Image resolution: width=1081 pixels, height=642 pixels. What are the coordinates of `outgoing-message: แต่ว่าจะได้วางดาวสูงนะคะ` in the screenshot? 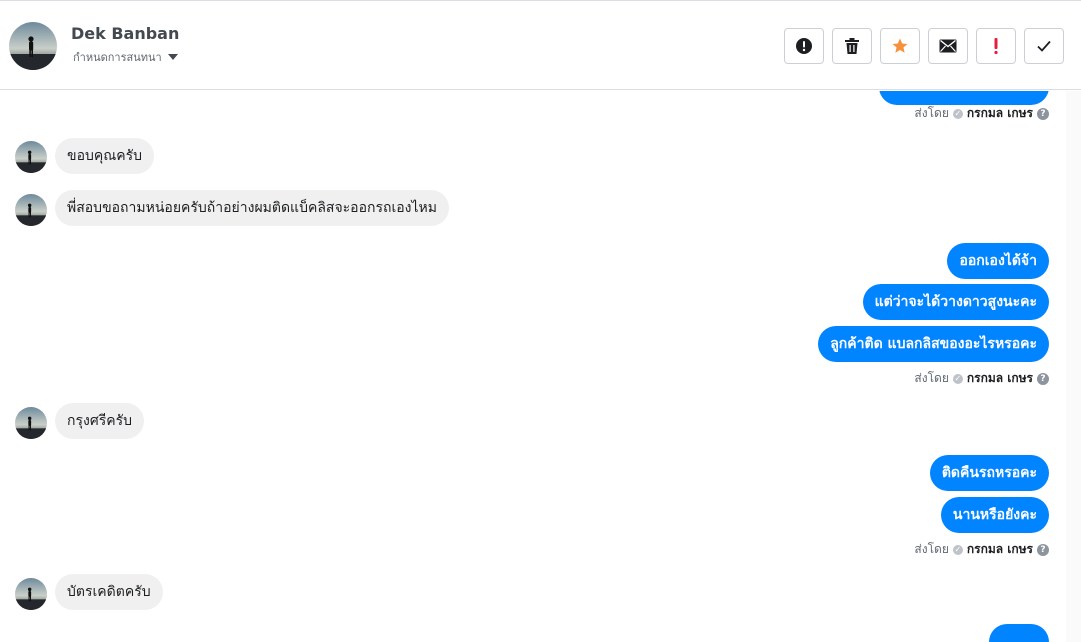 It's located at (955, 302).